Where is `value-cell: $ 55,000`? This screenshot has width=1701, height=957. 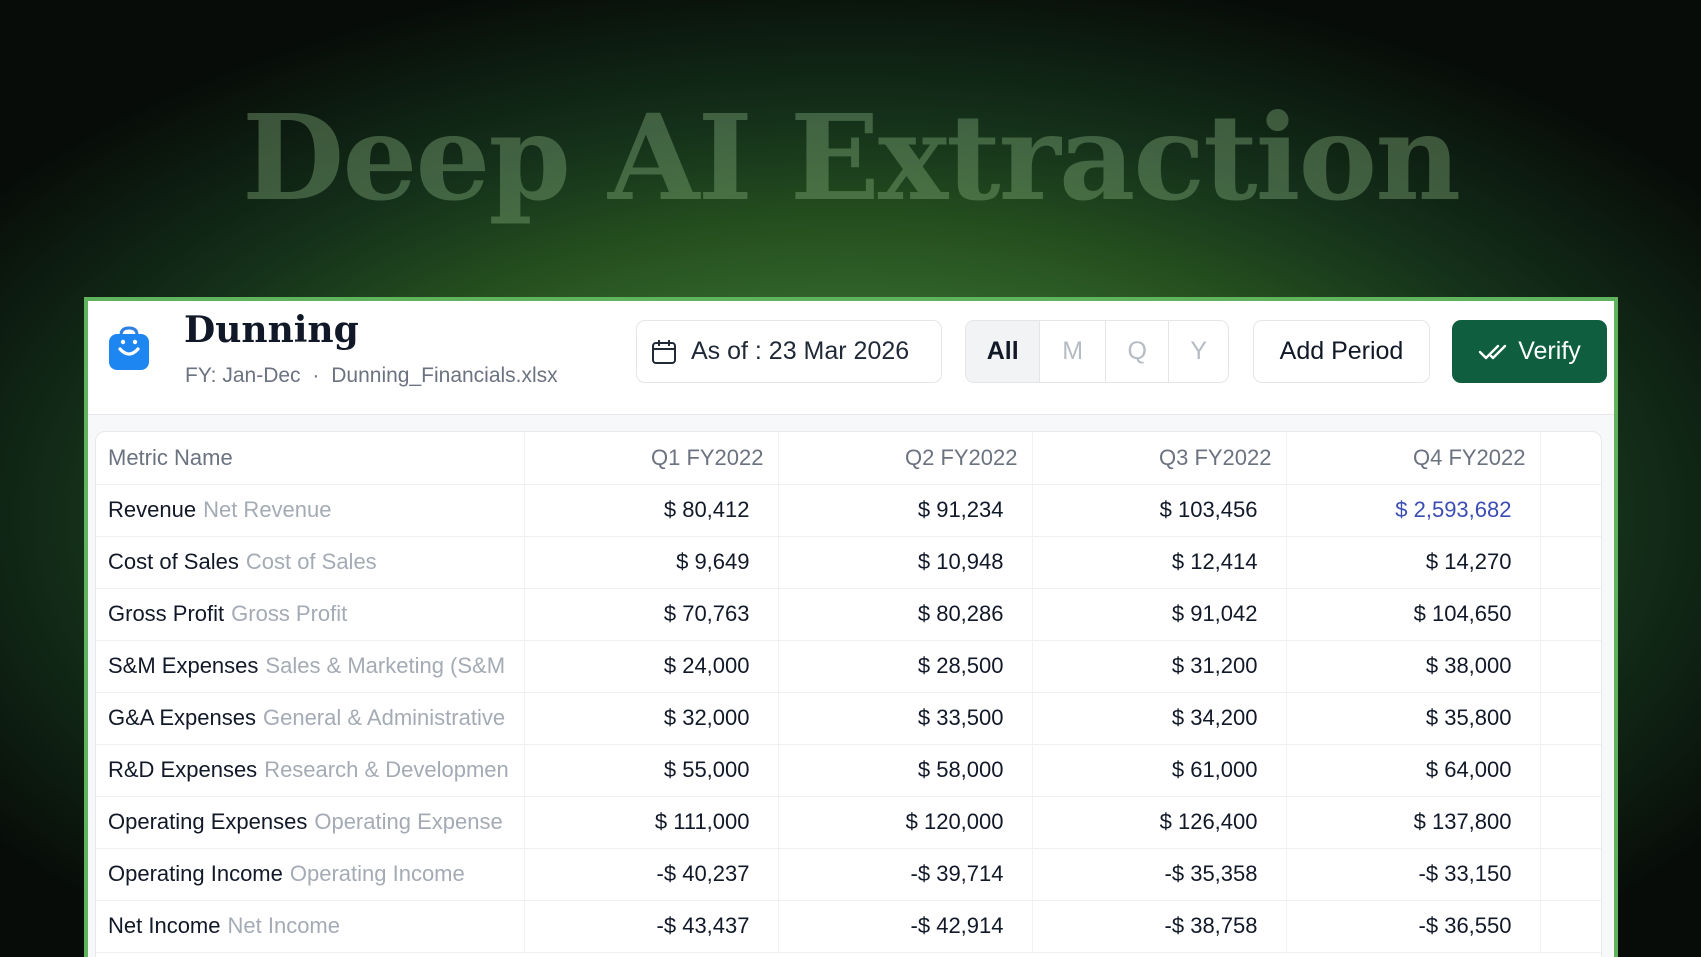
value-cell: $ 55,000 is located at coordinates (650, 770).